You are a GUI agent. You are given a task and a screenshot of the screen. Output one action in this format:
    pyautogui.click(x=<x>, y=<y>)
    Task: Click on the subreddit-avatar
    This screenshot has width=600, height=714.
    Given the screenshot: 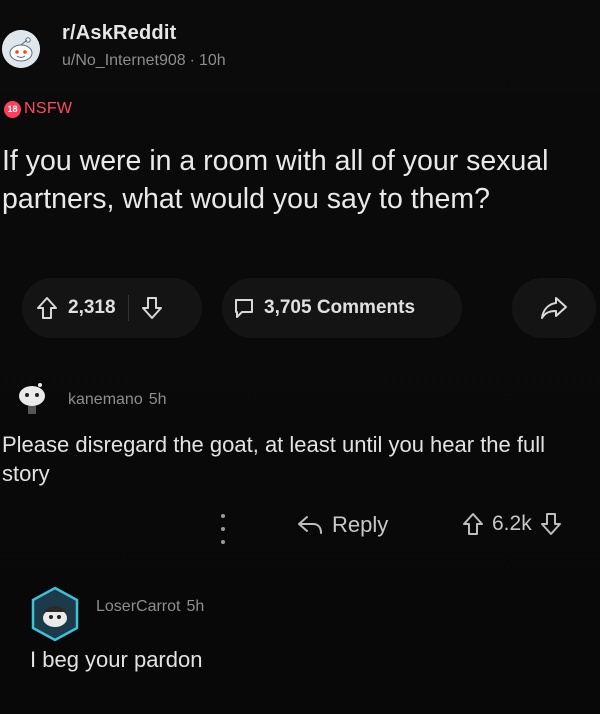 What is the action you would take?
    pyautogui.click(x=21, y=49)
    